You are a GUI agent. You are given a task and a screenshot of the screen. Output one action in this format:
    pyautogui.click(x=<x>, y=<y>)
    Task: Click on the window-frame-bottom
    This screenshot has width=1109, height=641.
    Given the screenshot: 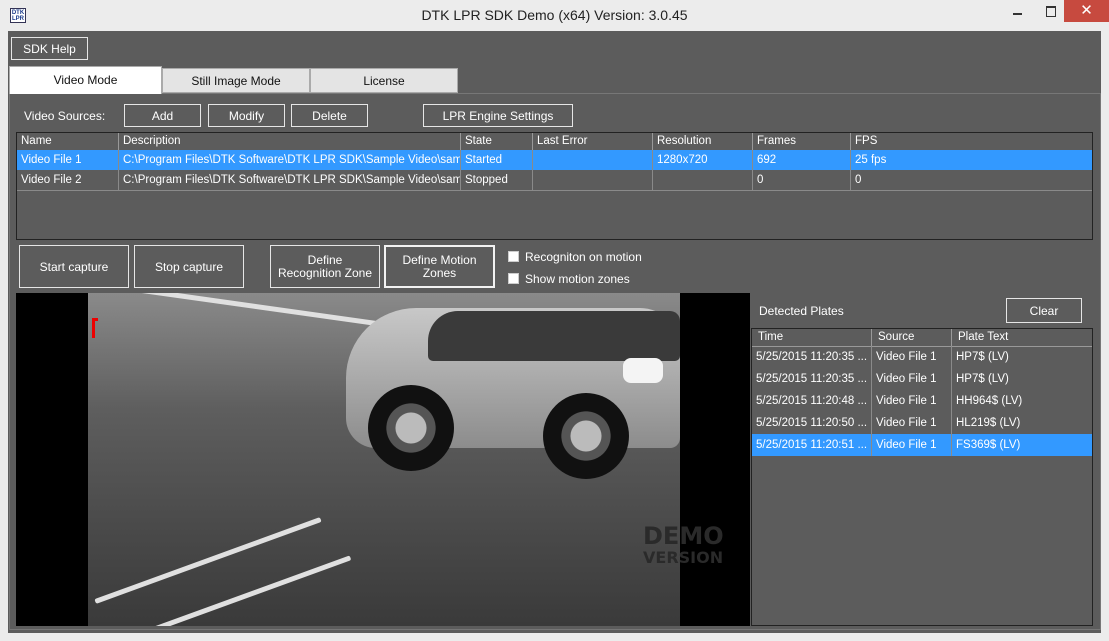 What is the action you would take?
    pyautogui.click(x=554, y=637)
    